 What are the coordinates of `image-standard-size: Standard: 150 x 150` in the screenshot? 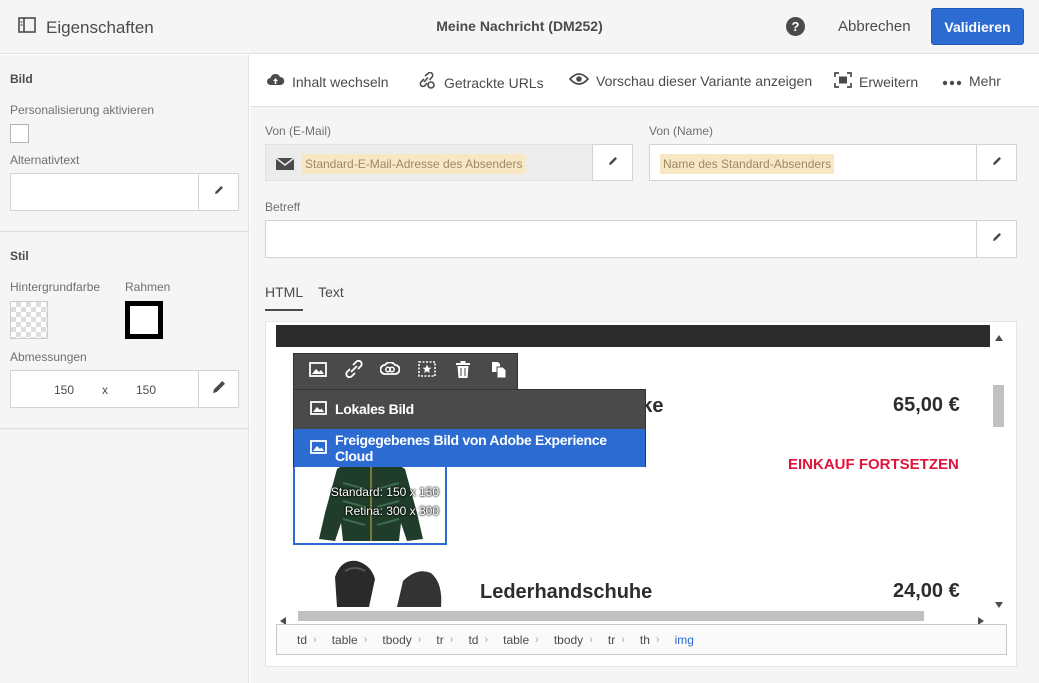 It's located at (384, 492).